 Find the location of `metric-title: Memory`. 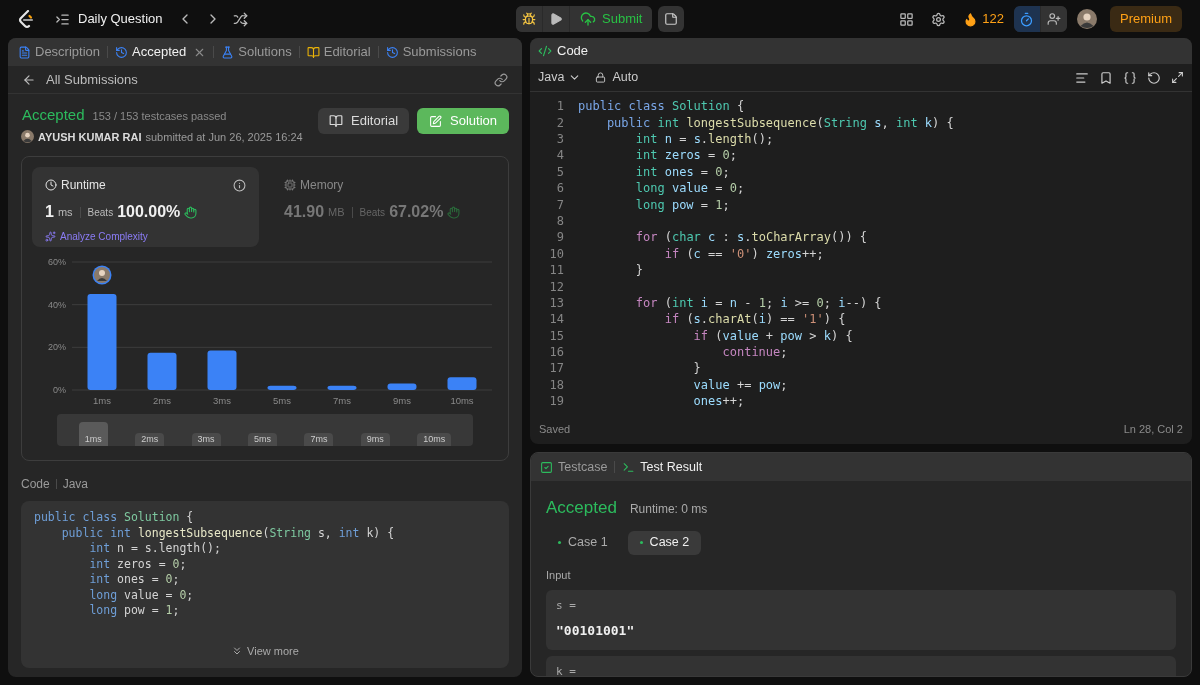

metric-title: Memory is located at coordinates (322, 185).